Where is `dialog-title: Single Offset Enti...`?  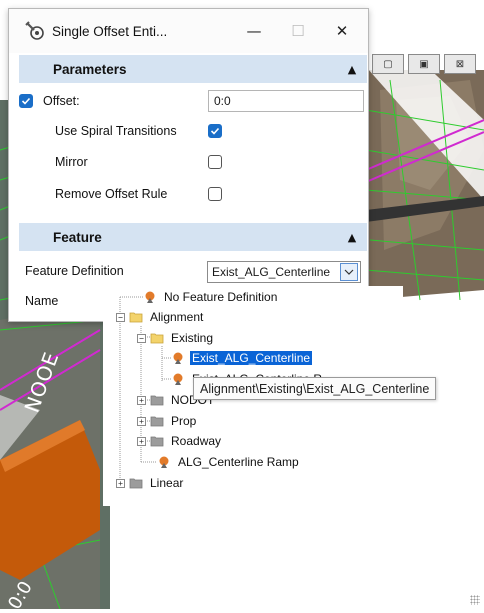
dialog-title: Single Offset Enti... is located at coordinates (110, 31).